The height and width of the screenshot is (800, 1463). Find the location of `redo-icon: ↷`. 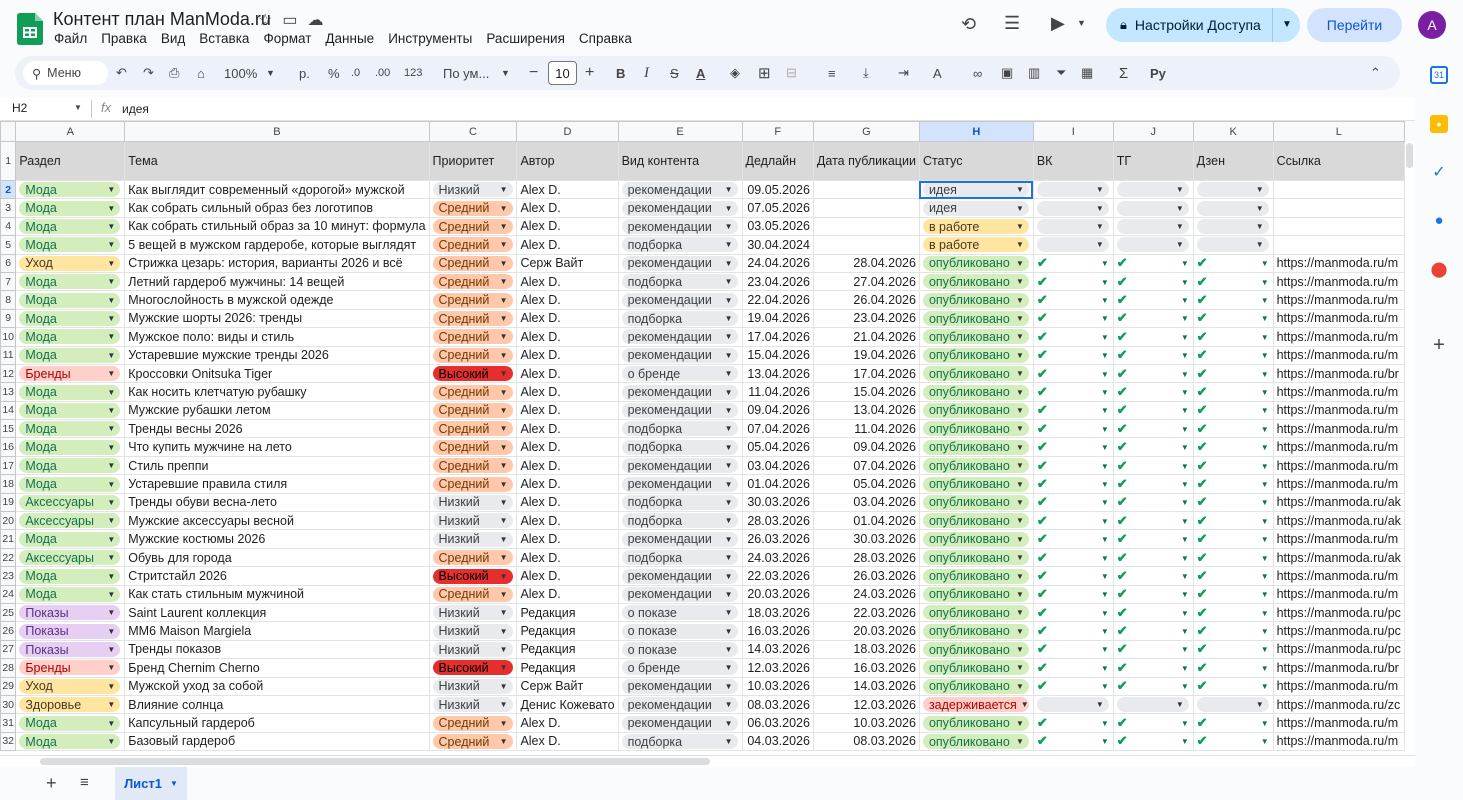

redo-icon: ↷ is located at coordinates (148, 73).